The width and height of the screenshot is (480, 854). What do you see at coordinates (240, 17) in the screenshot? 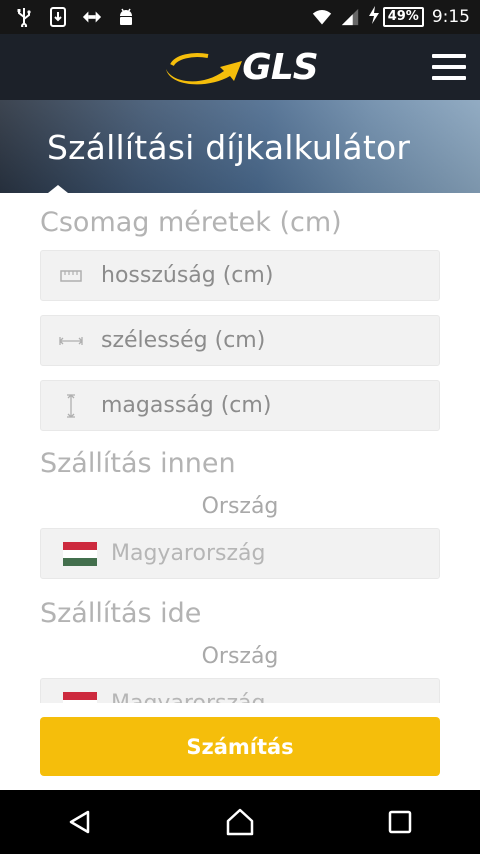
I see `status-bar: 49% 9:15` at bounding box center [240, 17].